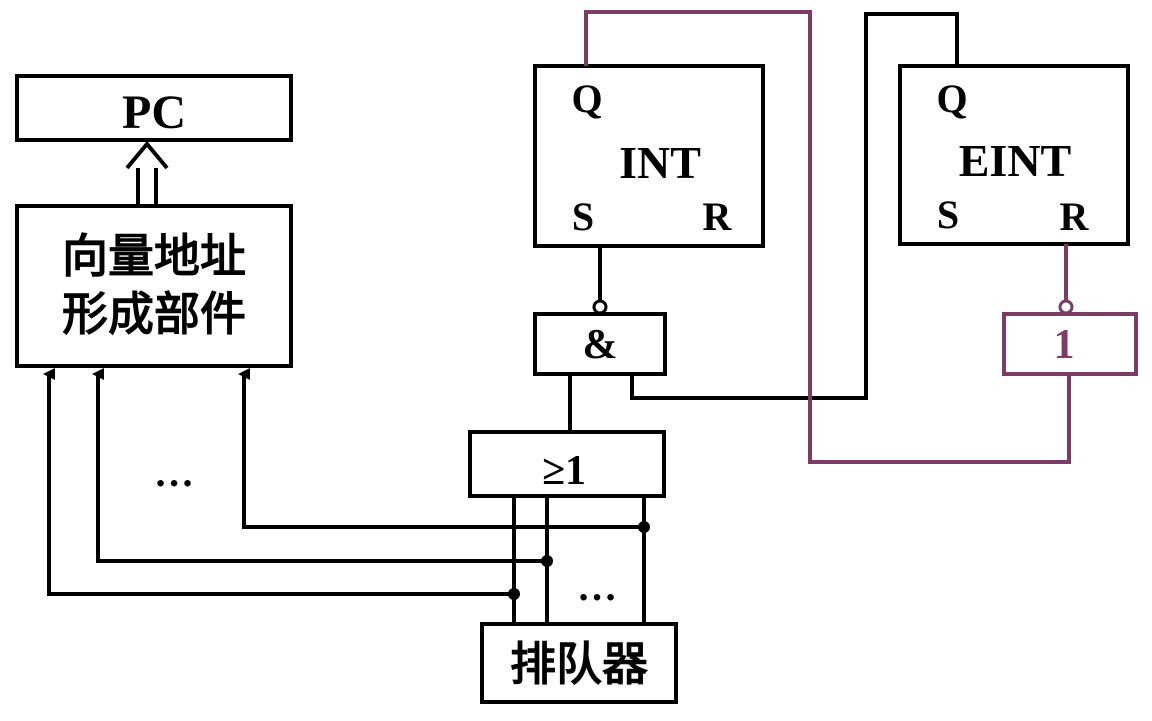 Image resolution: width=1152 pixels, height=721 pixels. Describe the element at coordinates (154, 314) in the screenshot. I see `vector-address-label-line2: 形成部件` at that location.